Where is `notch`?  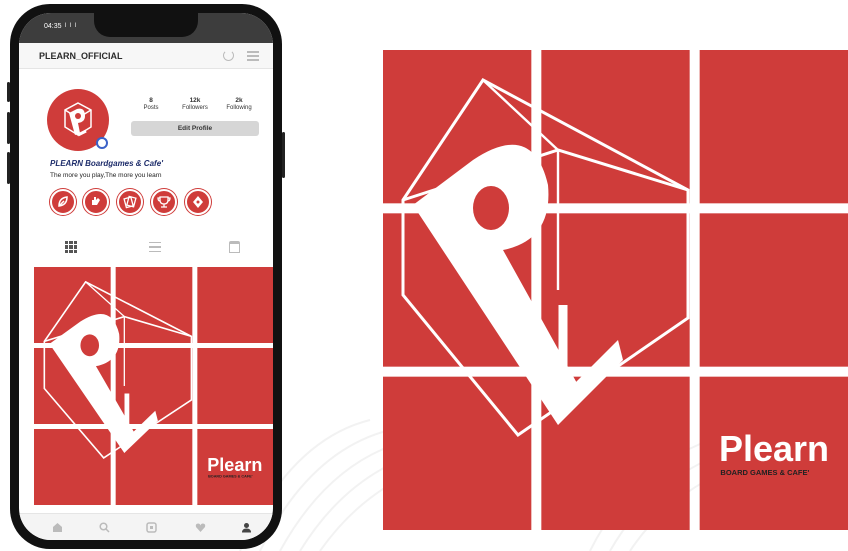 notch is located at coordinates (146, 25).